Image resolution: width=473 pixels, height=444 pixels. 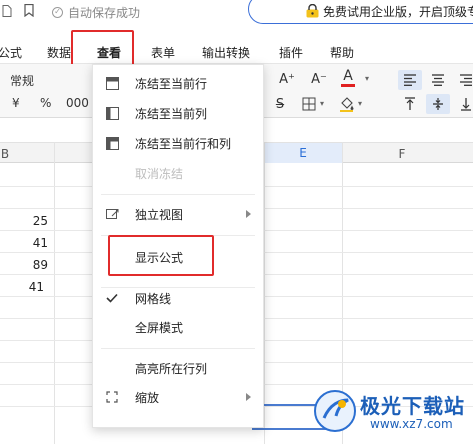 What do you see at coordinates (312, 11) in the screenshot?
I see `lock-icon` at bounding box center [312, 11].